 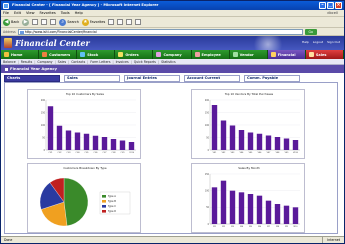 What do you see at coordinates (324, 54) in the screenshot?
I see `nav-sales: Sales` at bounding box center [324, 54].